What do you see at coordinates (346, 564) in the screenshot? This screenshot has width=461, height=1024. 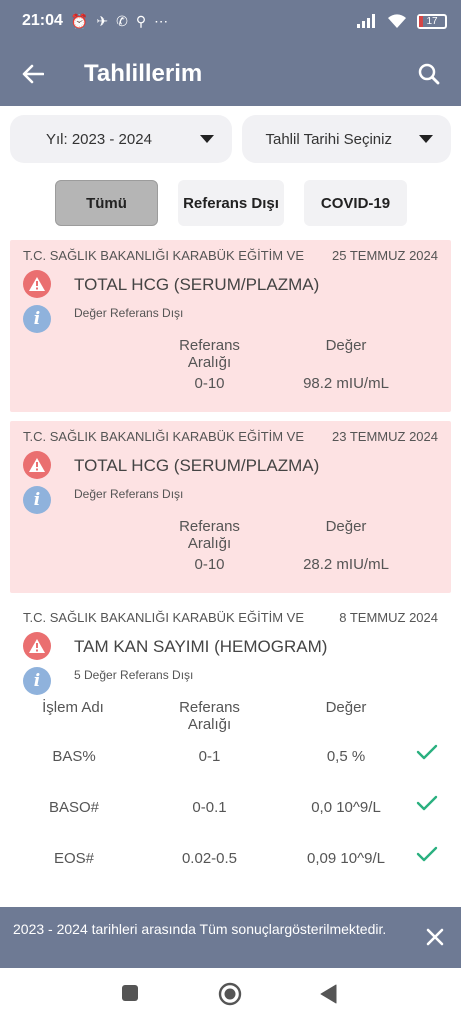 I see `result-value: 28.2 mIU/mL` at bounding box center [346, 564].